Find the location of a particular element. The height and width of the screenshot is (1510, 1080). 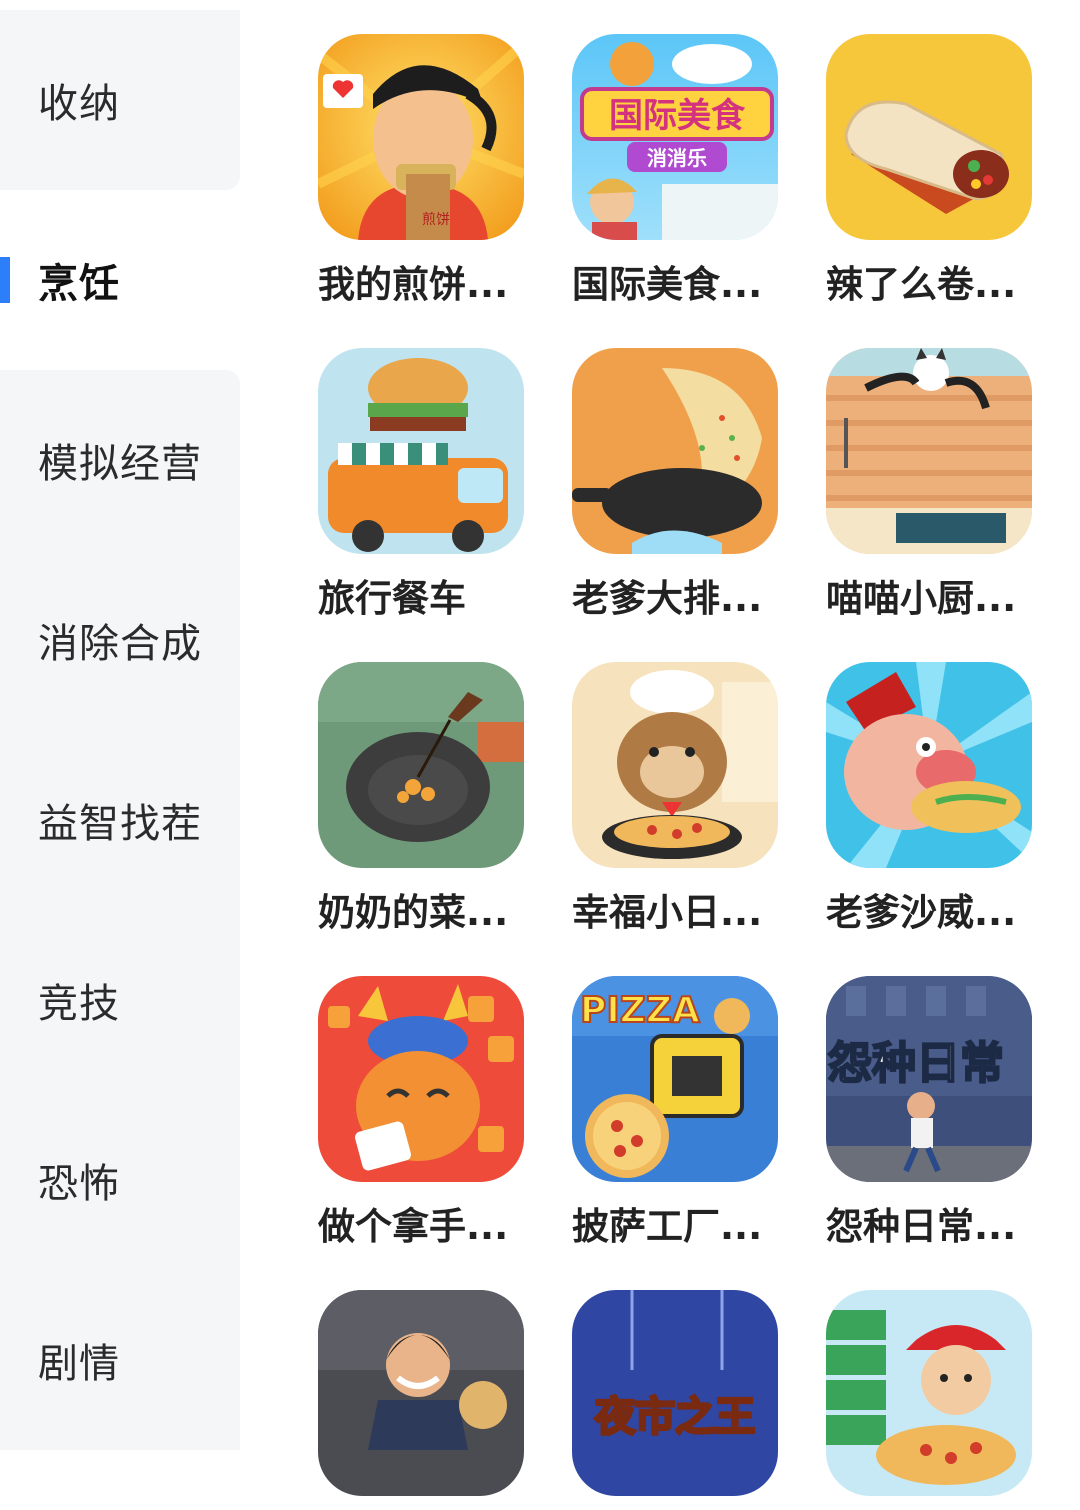

international-food-icon: 国际美食 消消乐 is located at coordinates (675, 137).